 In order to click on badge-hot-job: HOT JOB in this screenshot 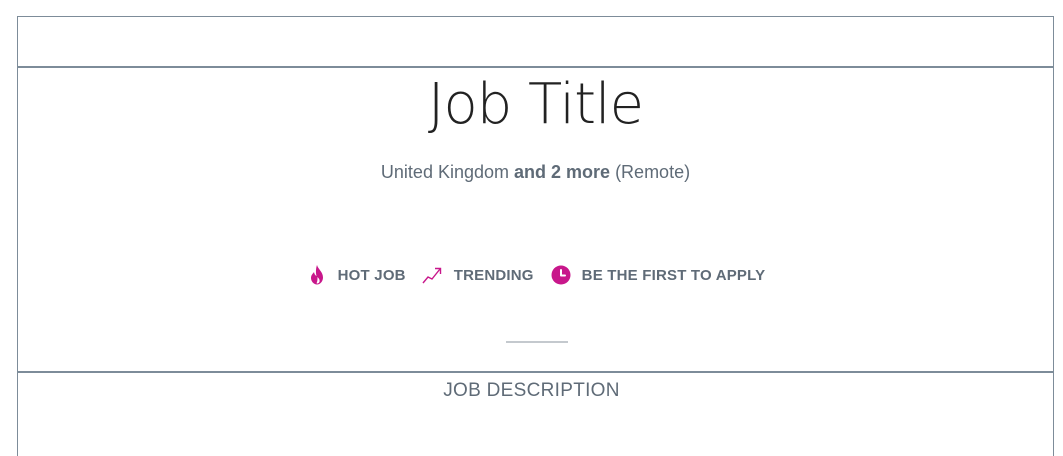, I will do `click(356, 275)`.